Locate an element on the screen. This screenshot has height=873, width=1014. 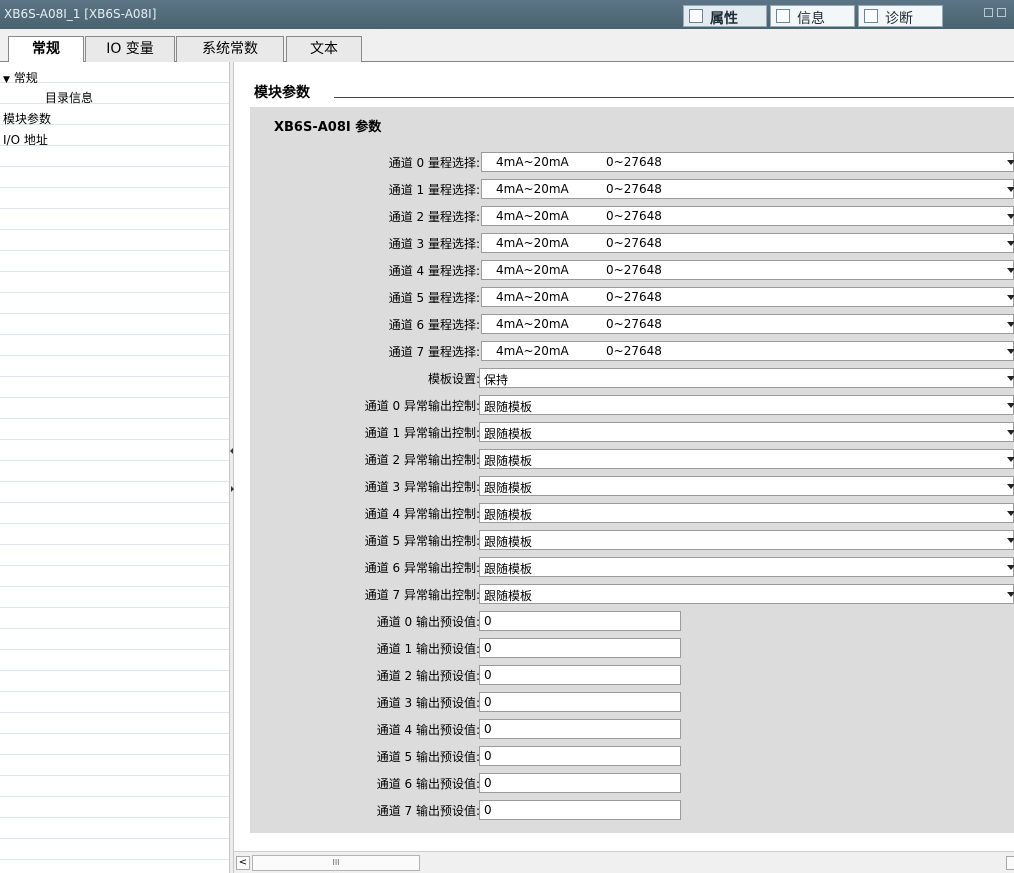
layout-menu-icon is located at coordinates (1001, 12).